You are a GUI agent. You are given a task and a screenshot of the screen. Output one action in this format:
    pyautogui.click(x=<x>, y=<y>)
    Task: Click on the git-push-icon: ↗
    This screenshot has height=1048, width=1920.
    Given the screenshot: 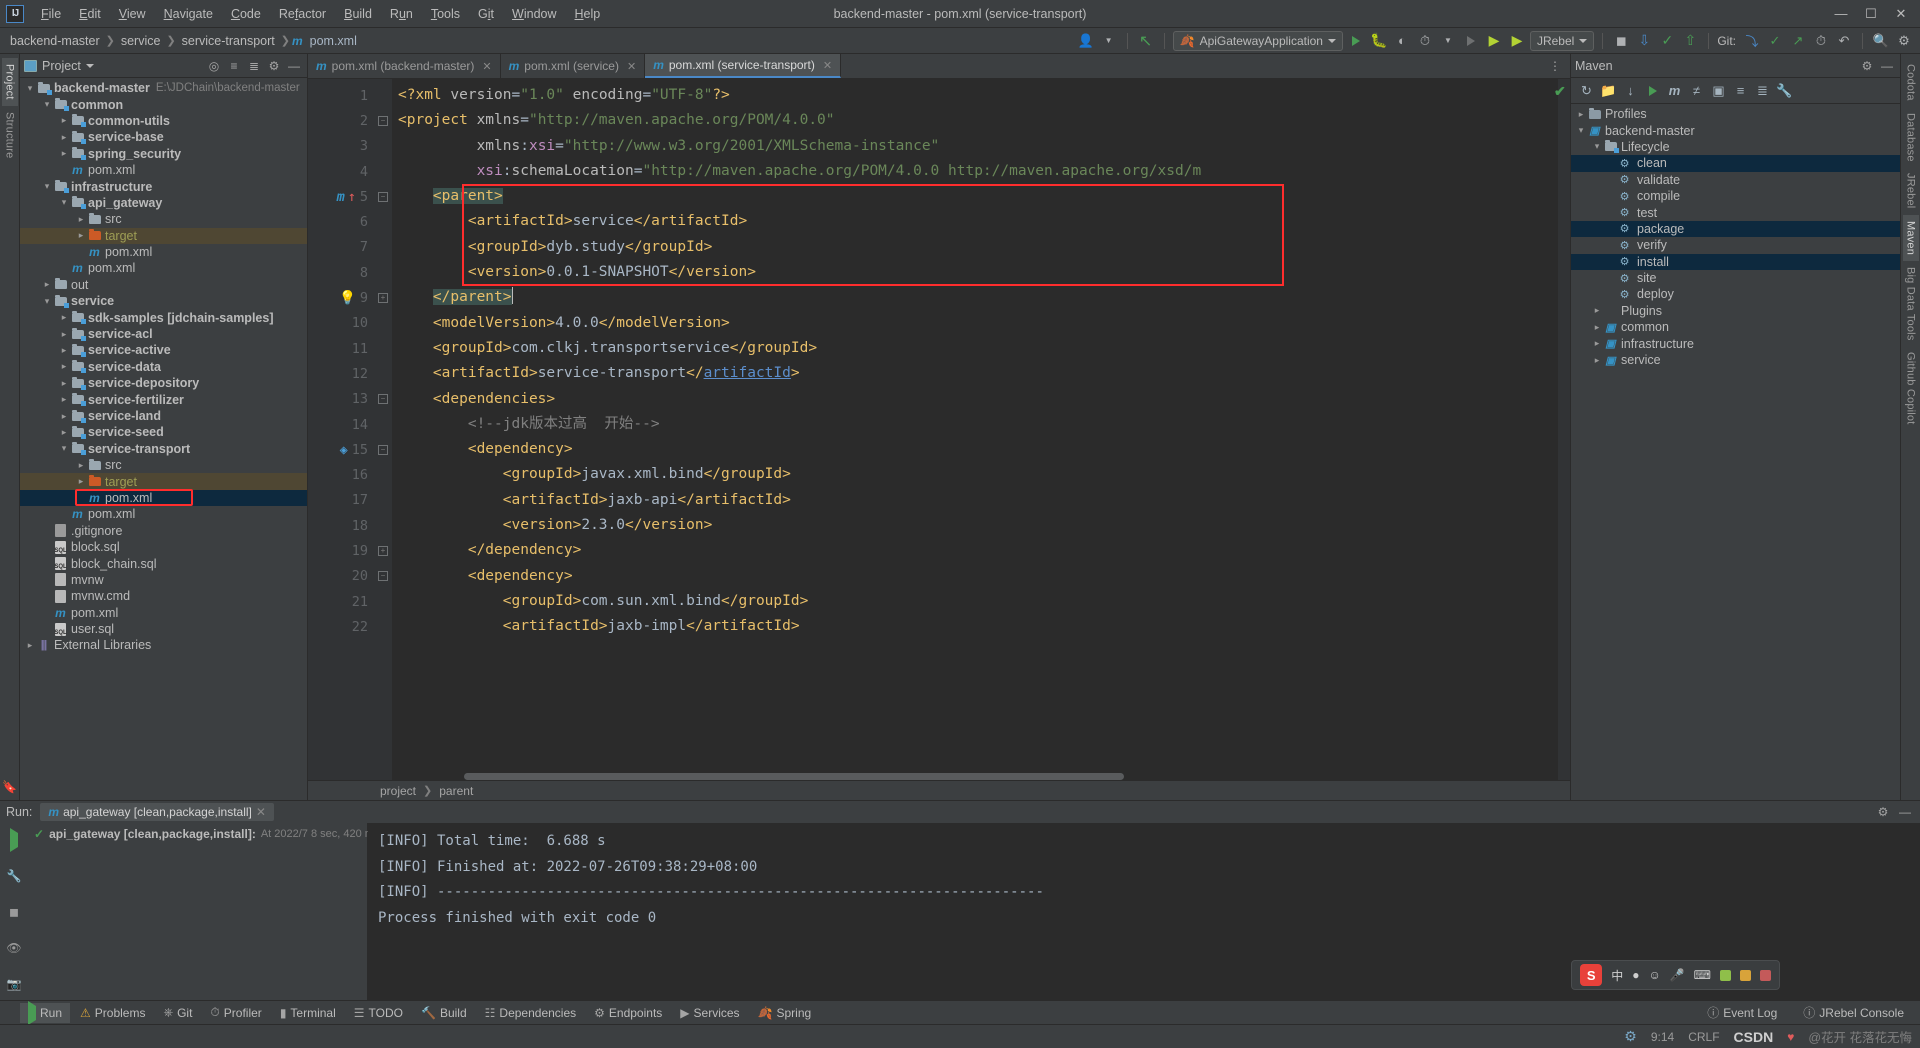 What is the action you would take?
    pyautogui.click(x=1798, y=41)
    